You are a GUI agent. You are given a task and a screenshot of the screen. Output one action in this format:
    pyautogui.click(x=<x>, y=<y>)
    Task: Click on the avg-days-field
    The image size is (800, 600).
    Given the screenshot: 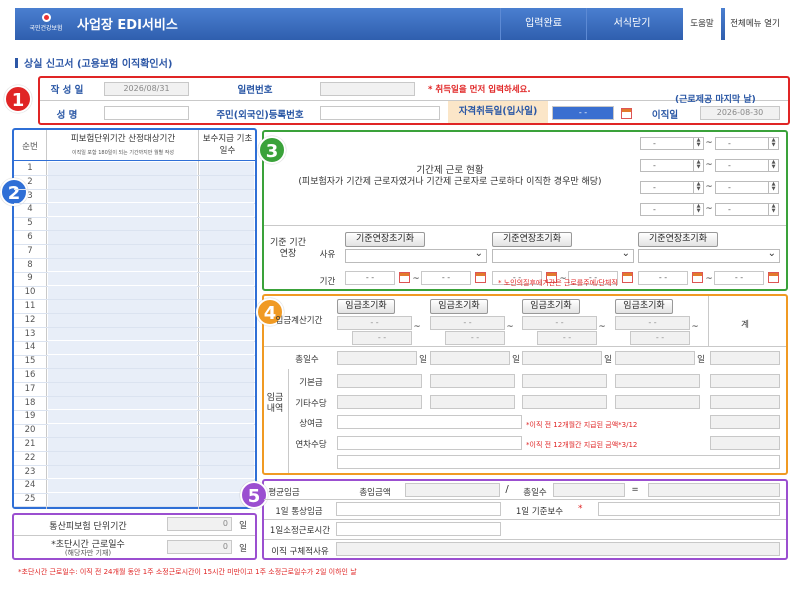 What is the action you would take?
    pyautogui.click(x=589, y=490)
    